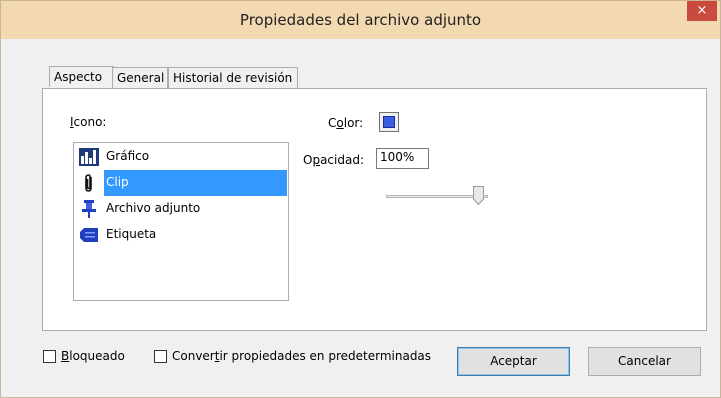 This screenshot has height=398, width=721. I want to click on cancel-button: Cancelar, so click(644, 361).